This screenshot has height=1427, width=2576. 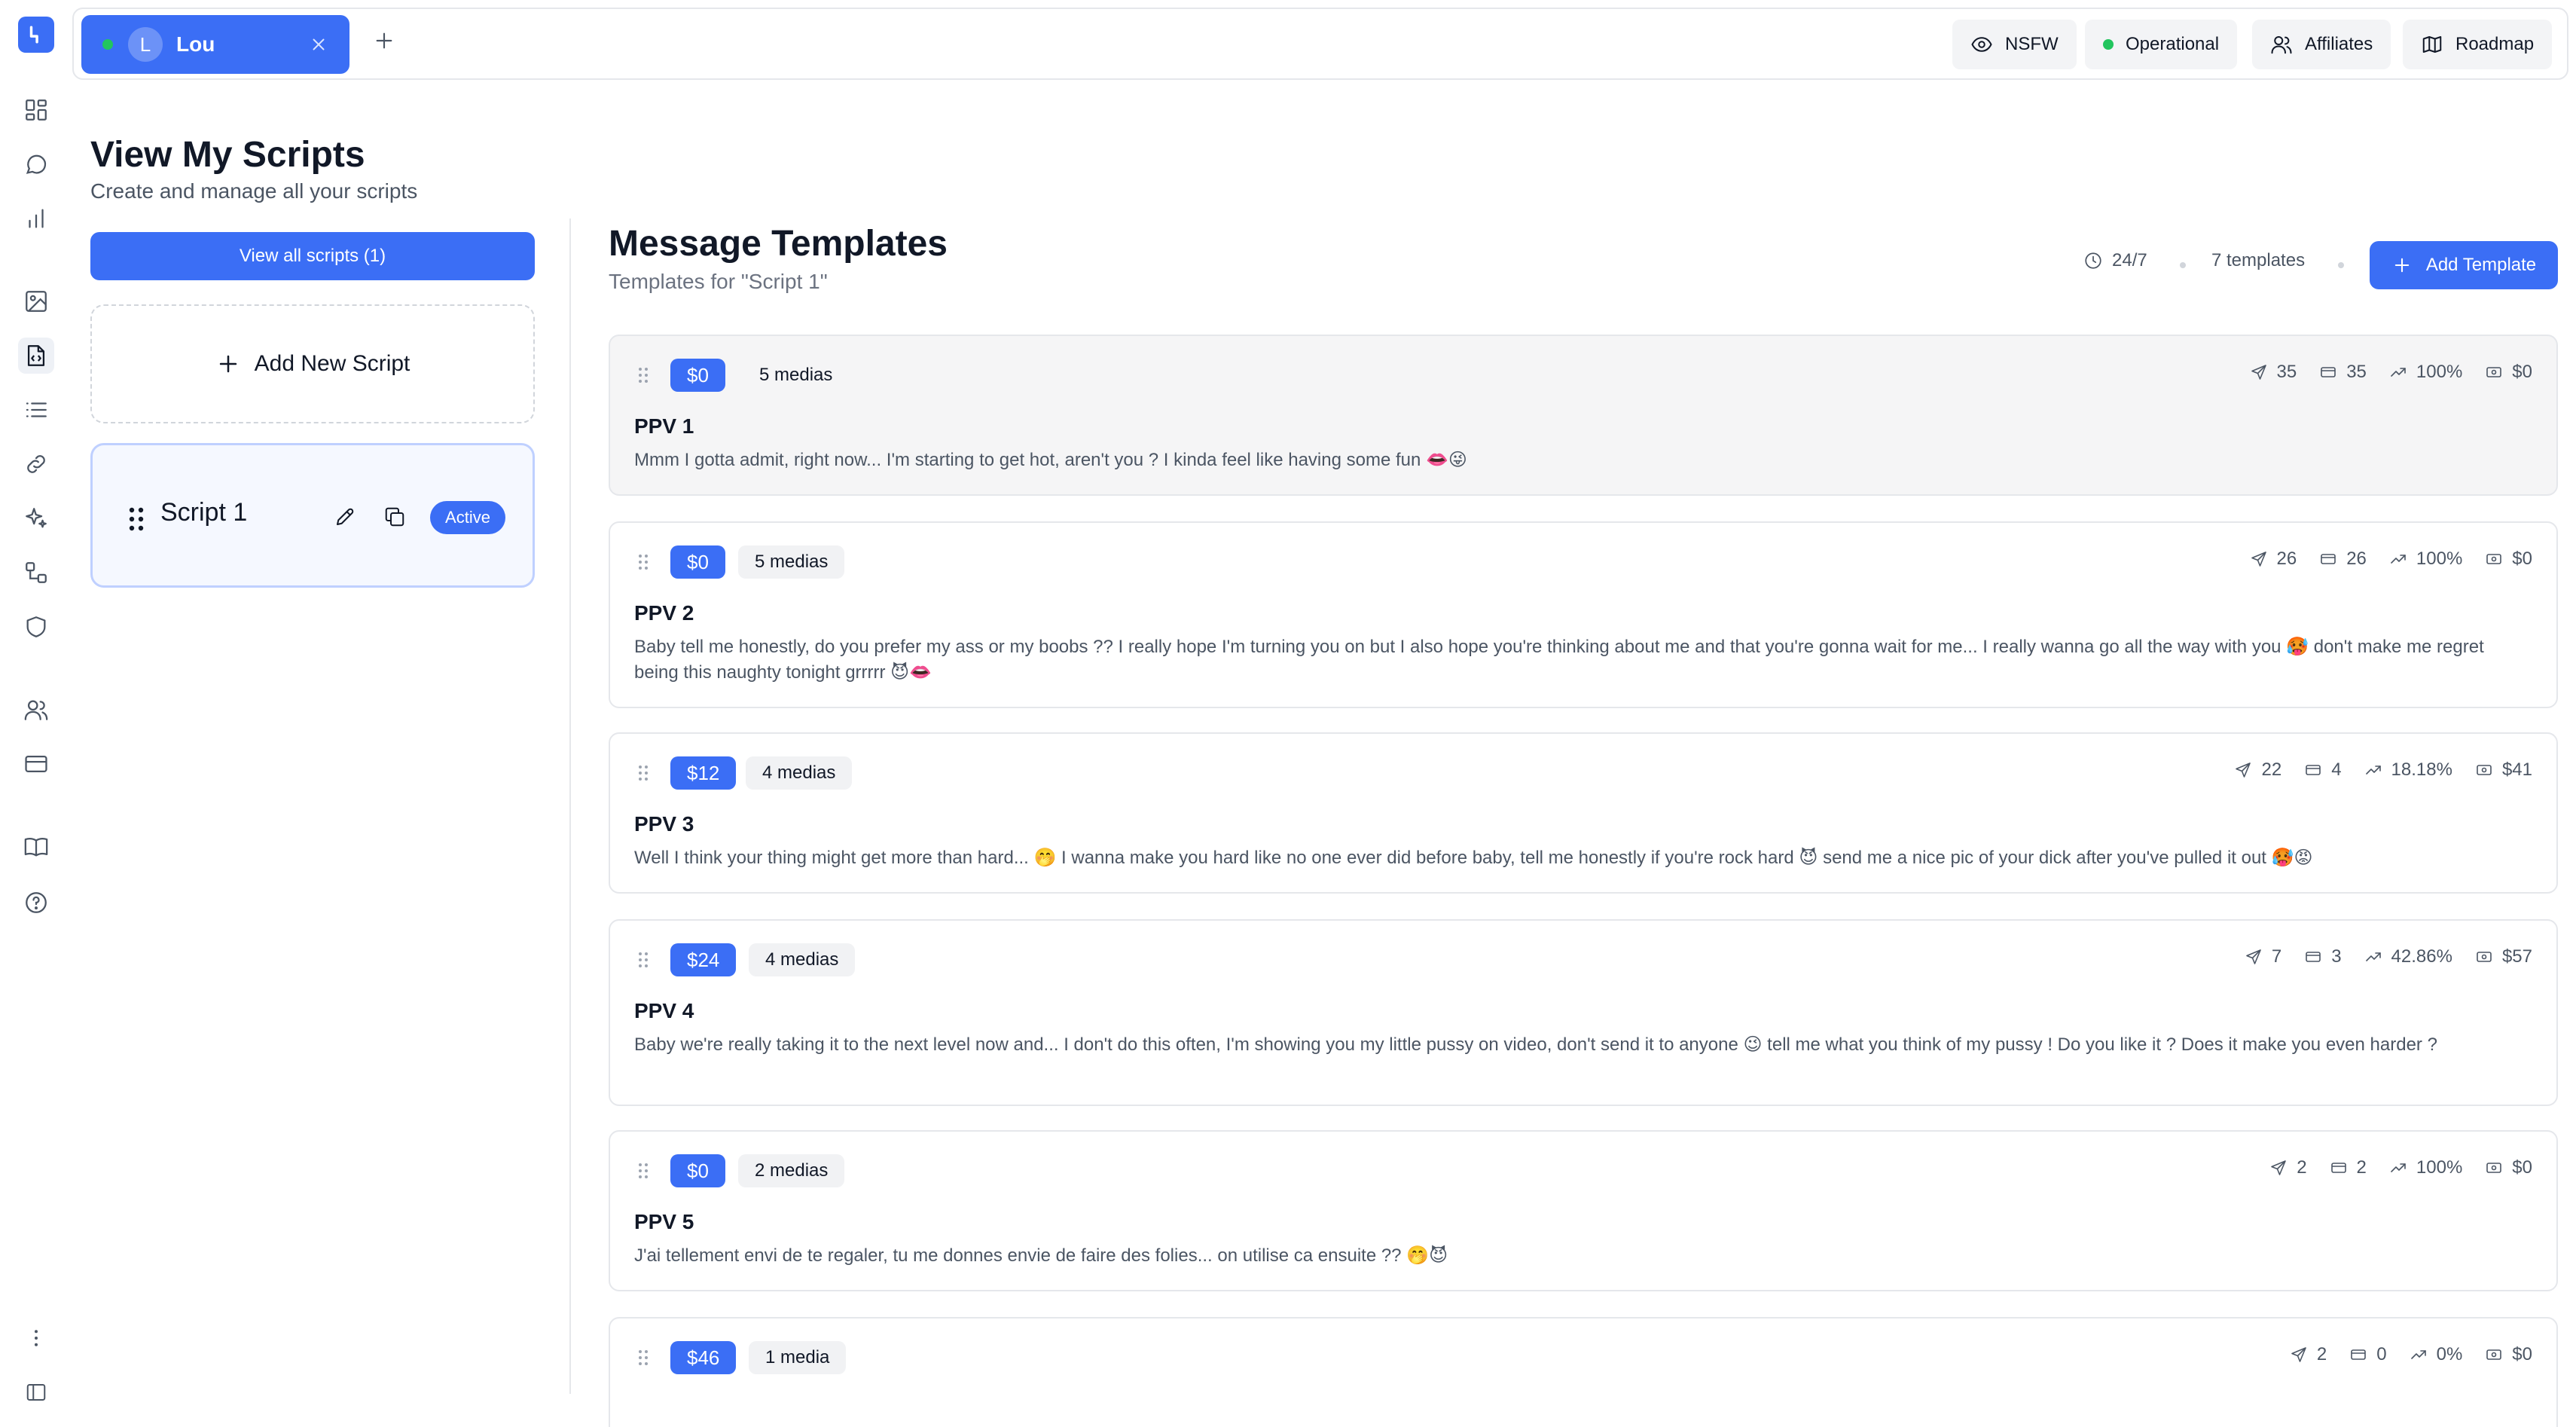 What do you see at coordinates (228, 155) in the screenshot?
I see `page-title: View My Scripts` at bounding box center [228, 155].